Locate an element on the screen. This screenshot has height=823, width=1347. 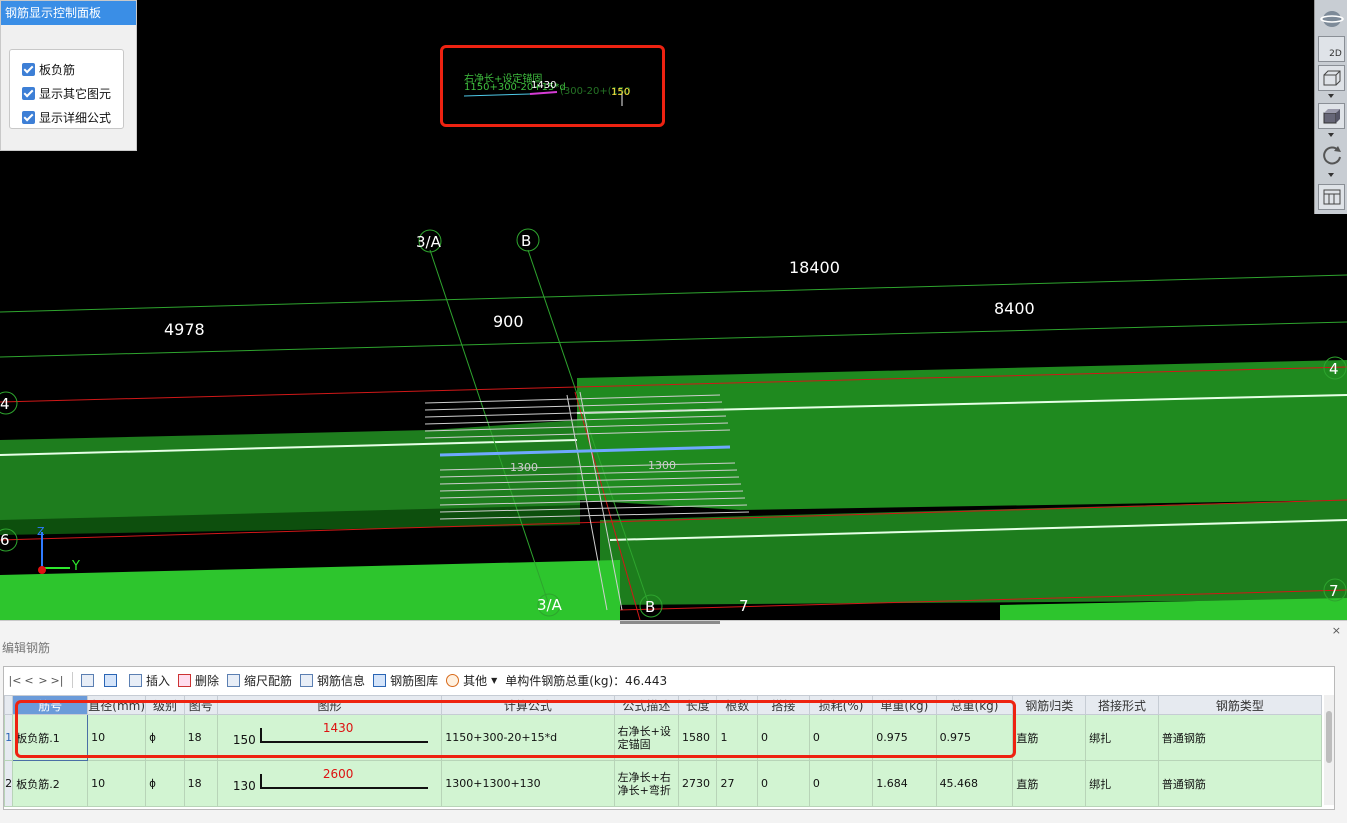
col-header: 公式描述 is located at coordinates (646, 705).